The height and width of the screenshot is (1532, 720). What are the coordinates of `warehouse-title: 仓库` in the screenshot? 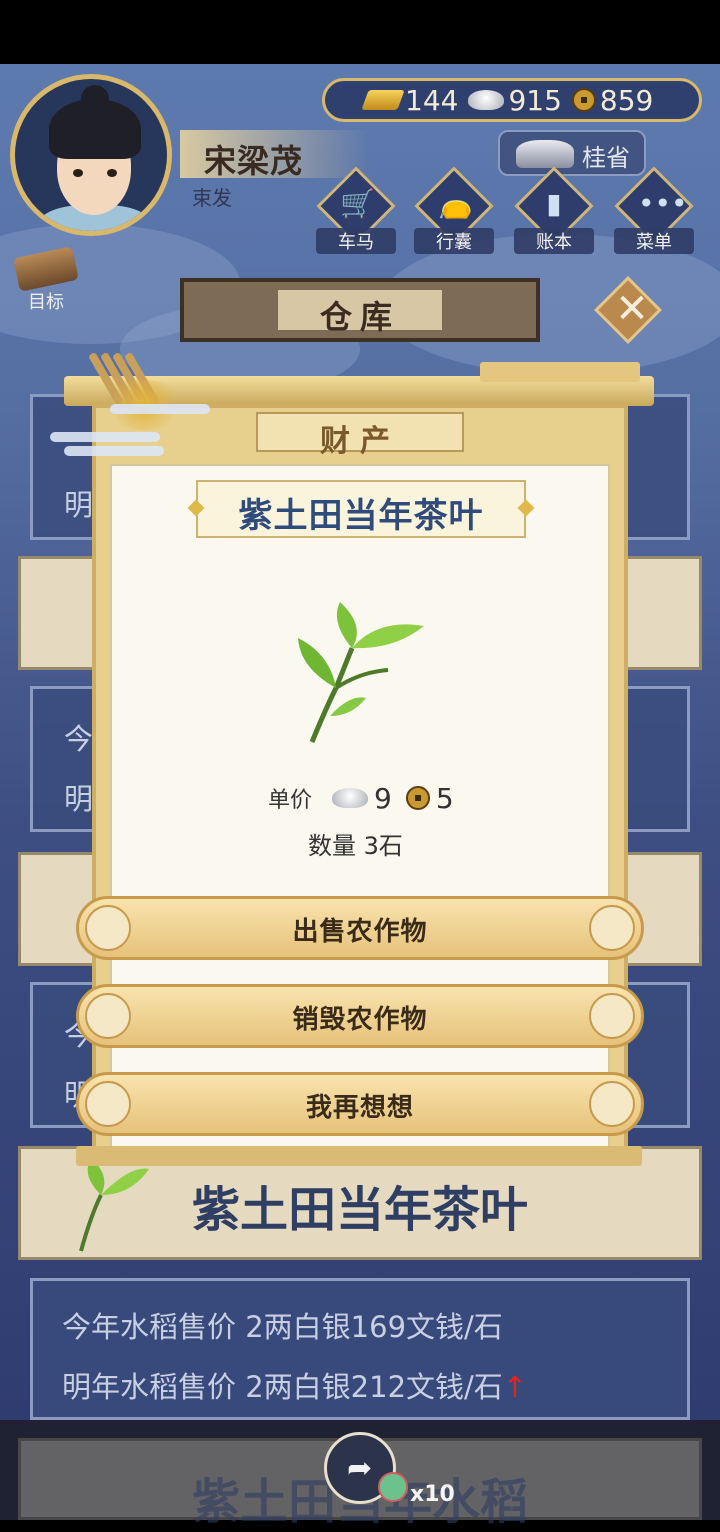 It's located at (359, 317).